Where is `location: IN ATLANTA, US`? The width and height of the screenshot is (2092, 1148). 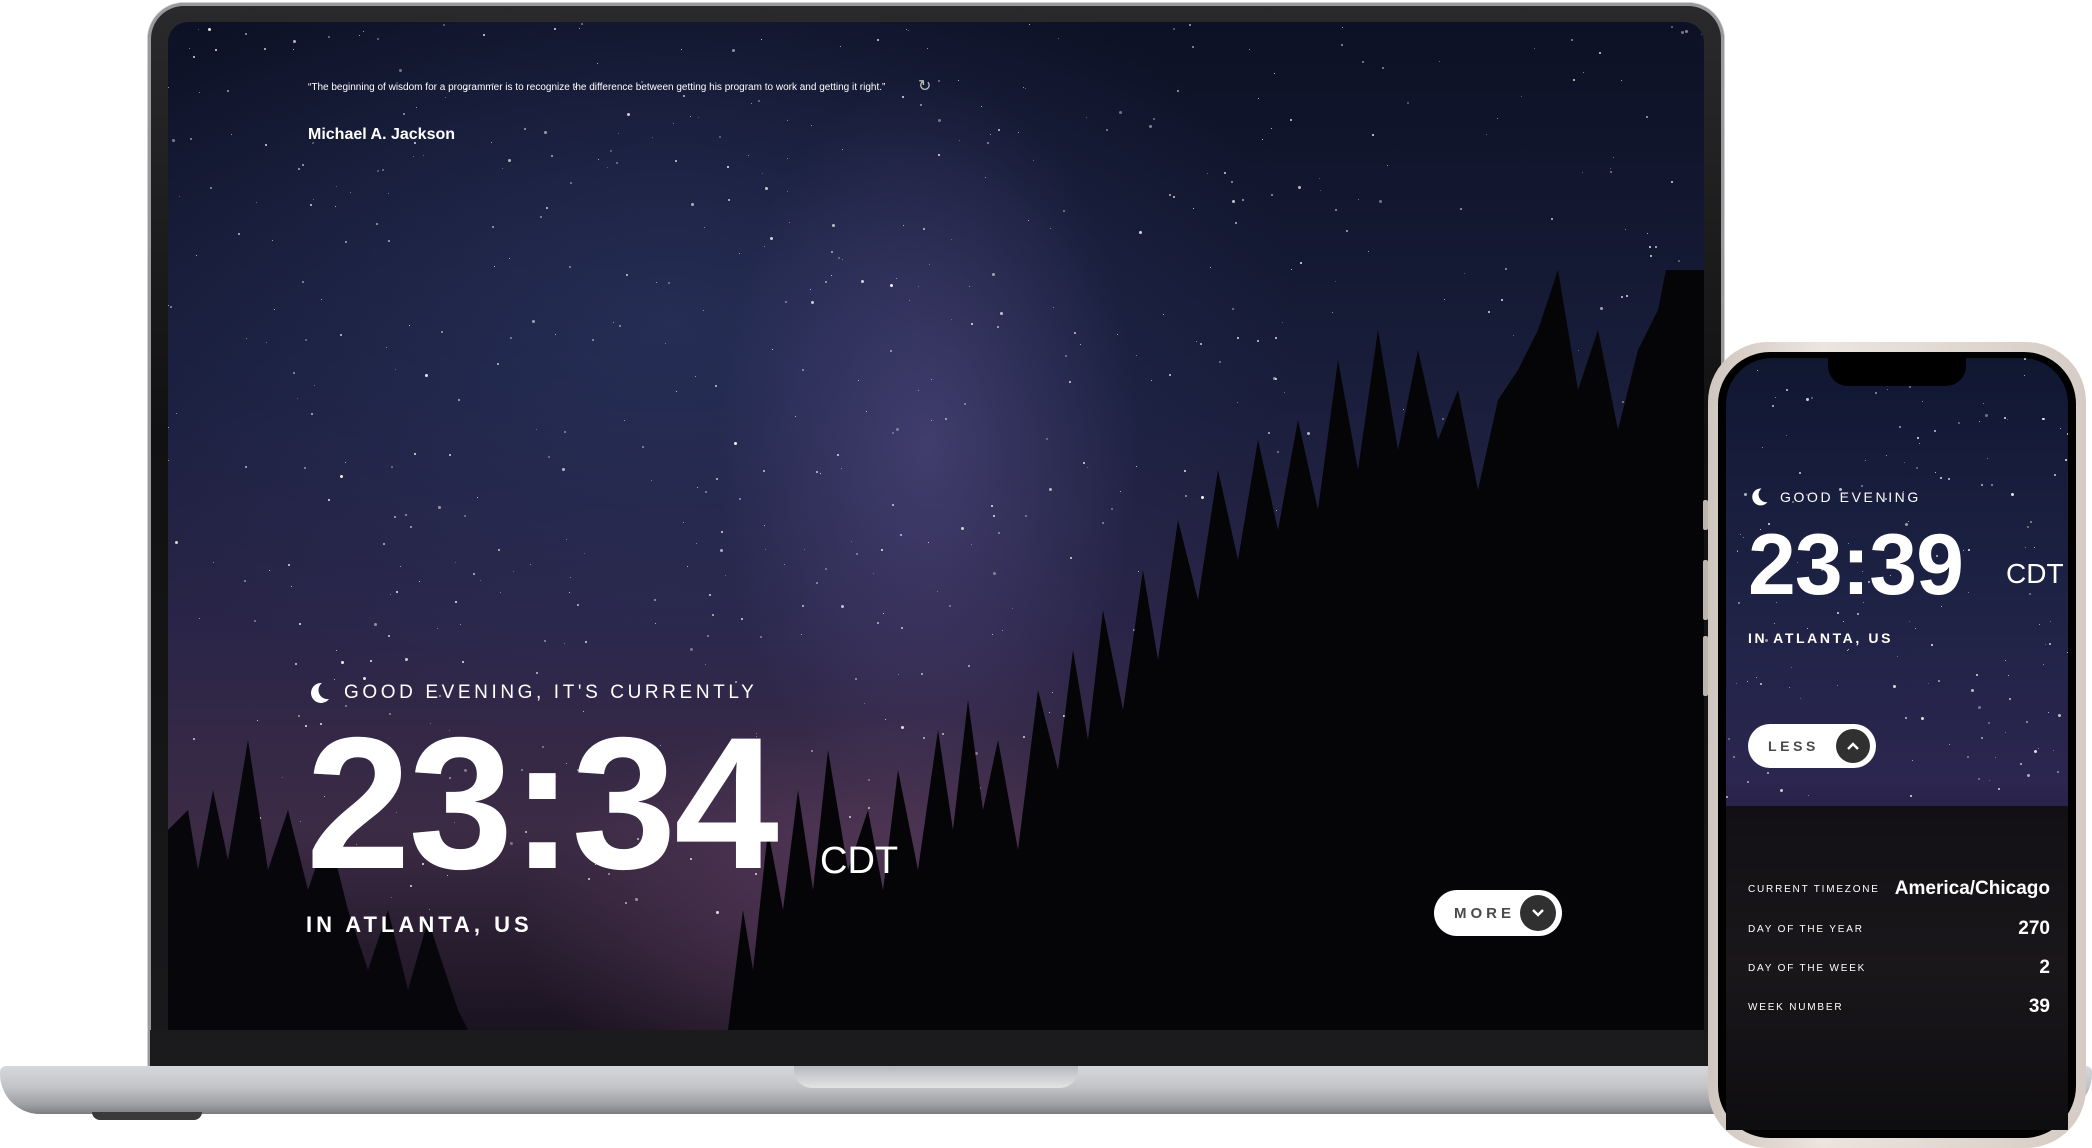
location: IN ATLANTA, US is located at coordinates (419, 924).